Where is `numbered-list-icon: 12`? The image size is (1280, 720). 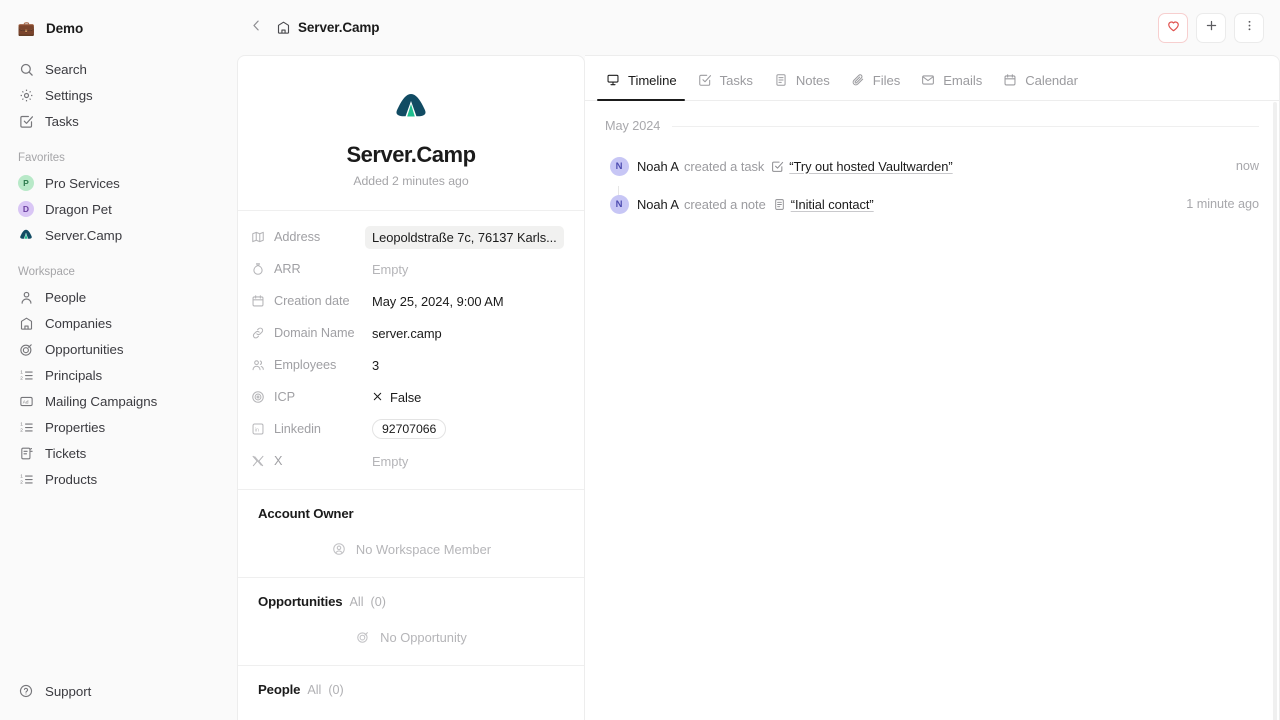
numbered-list-icon: 12 is located at coordinates (26, 479).